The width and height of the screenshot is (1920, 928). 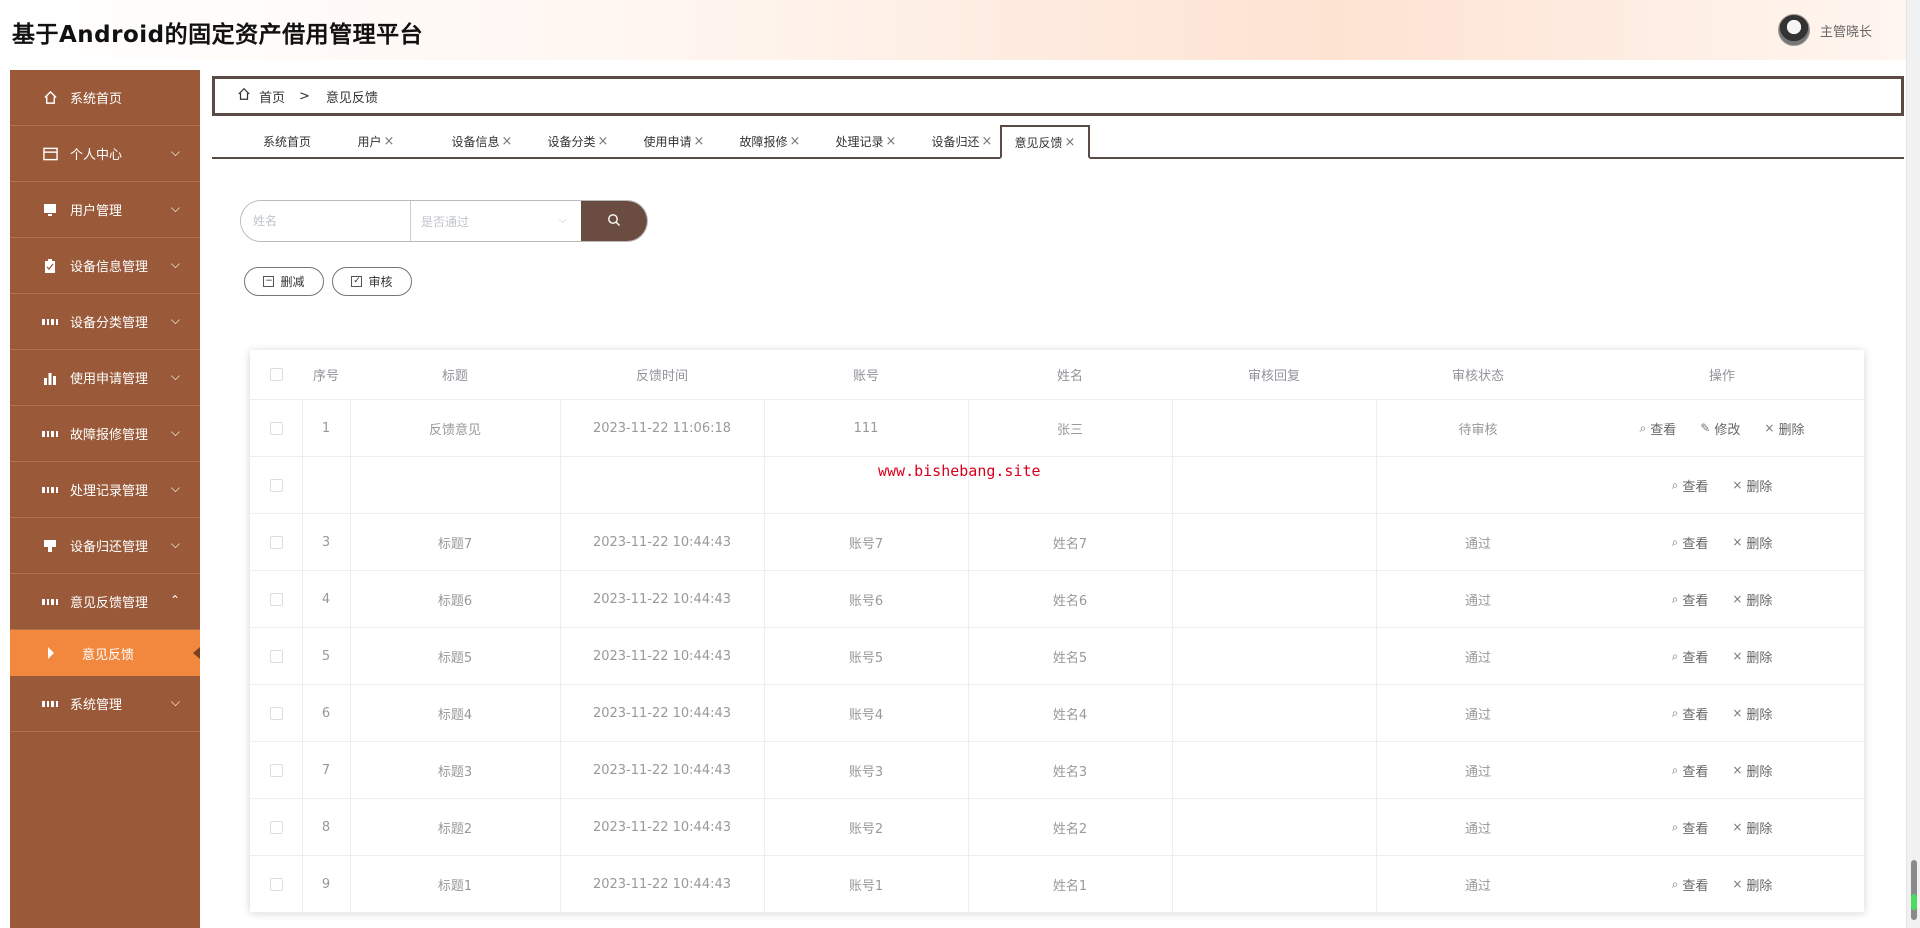 I want to click on sidebar-item-device-category: 设备分类管理 ⌵, so click(x=105, y=322).